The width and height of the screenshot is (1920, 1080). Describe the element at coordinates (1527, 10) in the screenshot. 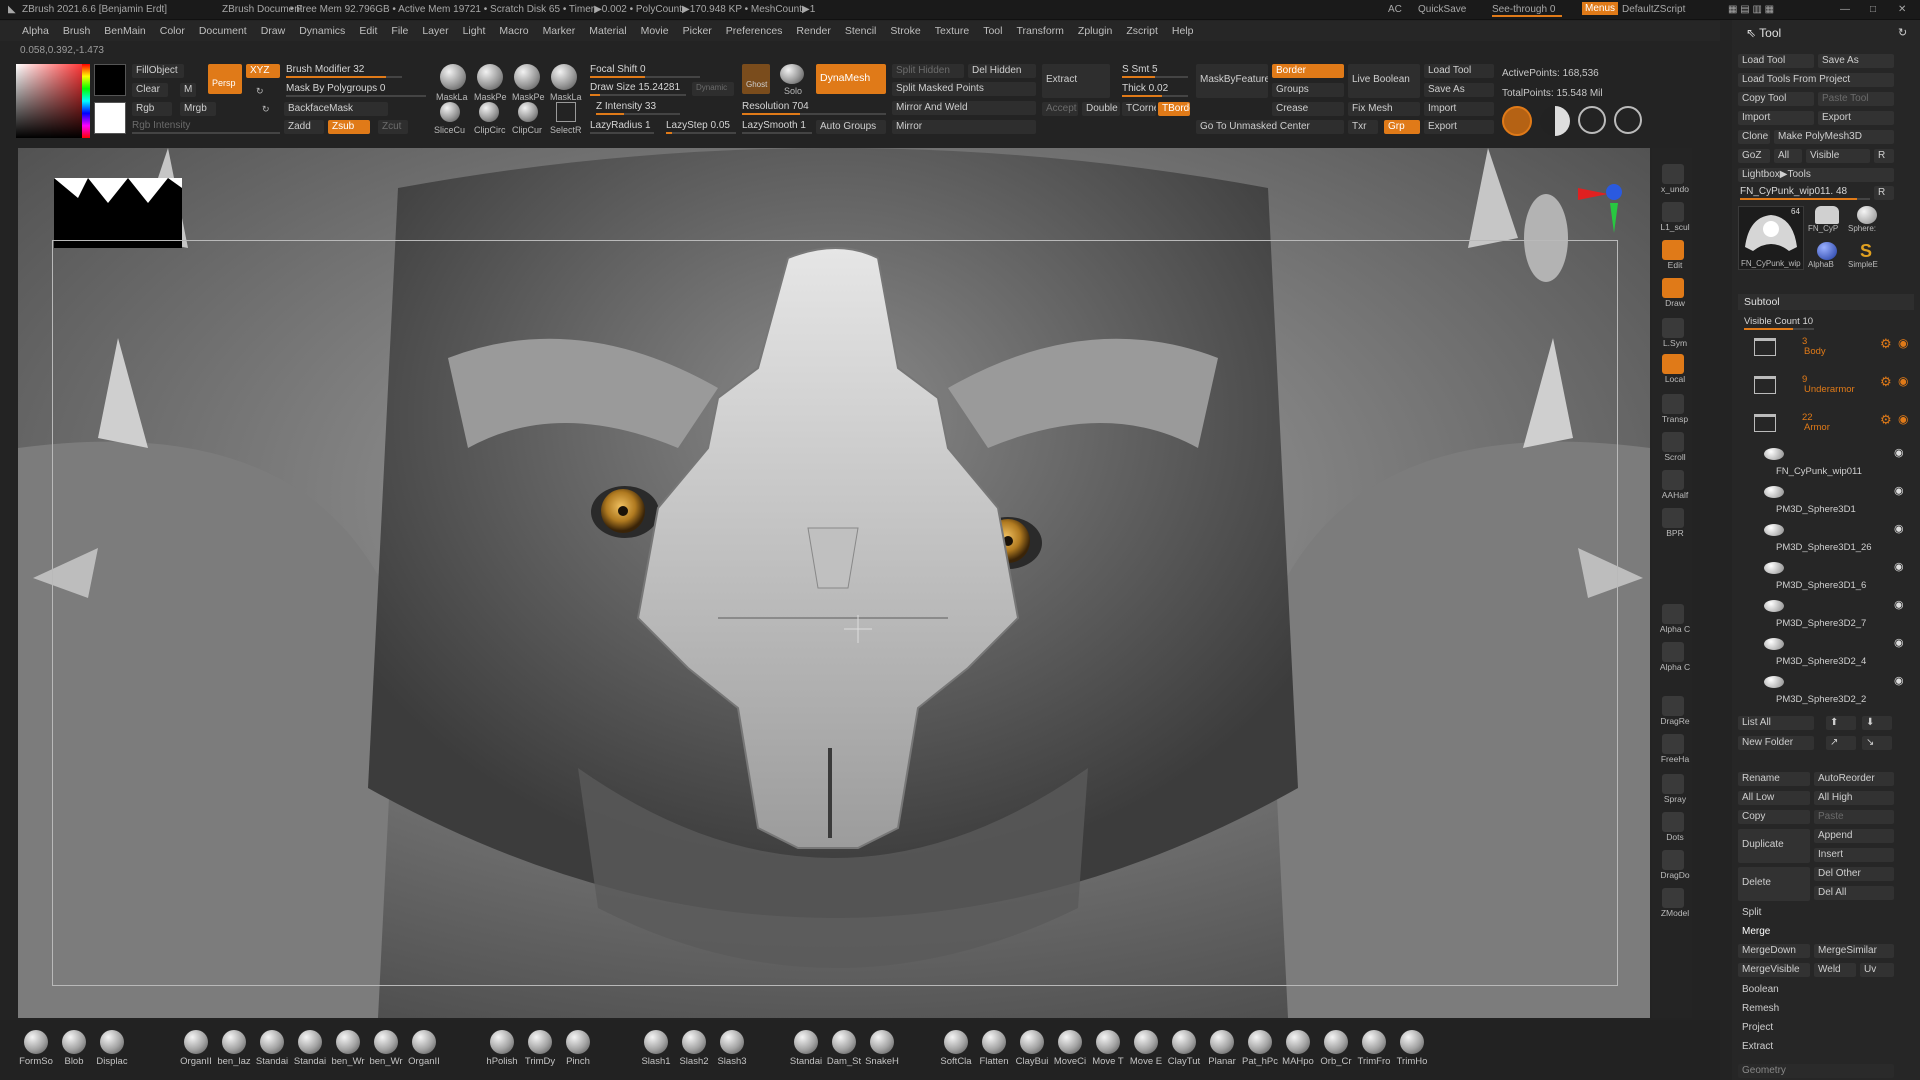

I see `see-through-slider: See-through 0` at that location.